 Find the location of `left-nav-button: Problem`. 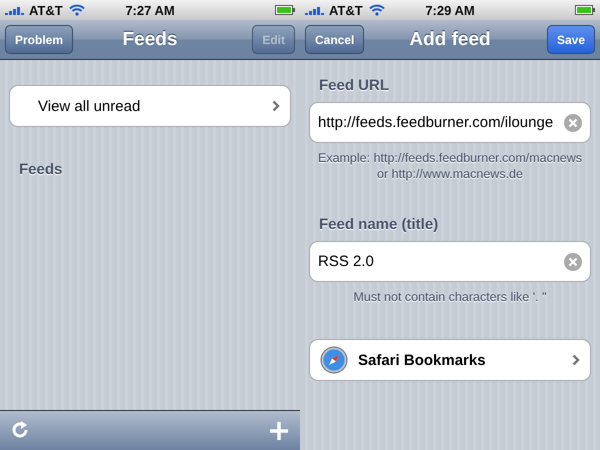

left-nav-button: Problem is located at coordinates (39, 39).